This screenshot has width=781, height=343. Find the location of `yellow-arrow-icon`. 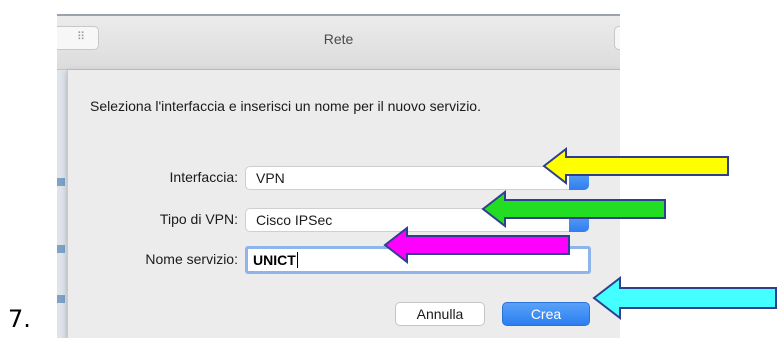

yellow-arrow-icon is located at coordinates (635, 166).